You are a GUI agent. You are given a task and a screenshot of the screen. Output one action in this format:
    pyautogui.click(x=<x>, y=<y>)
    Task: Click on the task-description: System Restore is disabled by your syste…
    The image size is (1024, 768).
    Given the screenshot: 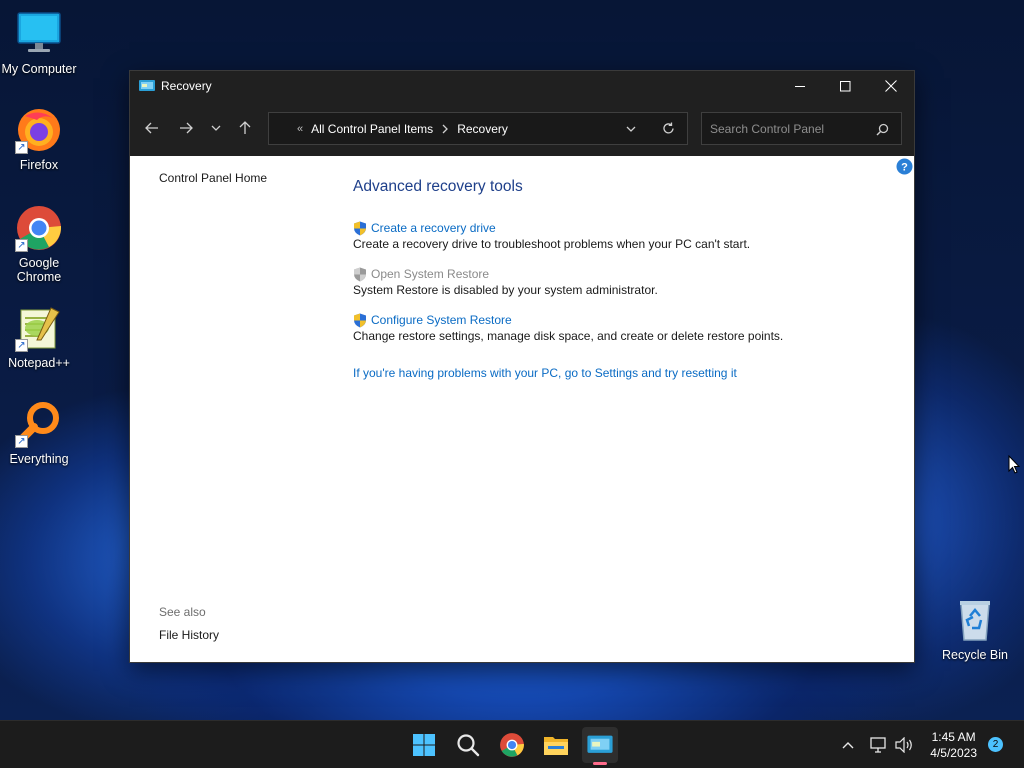 What is the action you would take?
    pyautogui.click(x=505, y=290)
    